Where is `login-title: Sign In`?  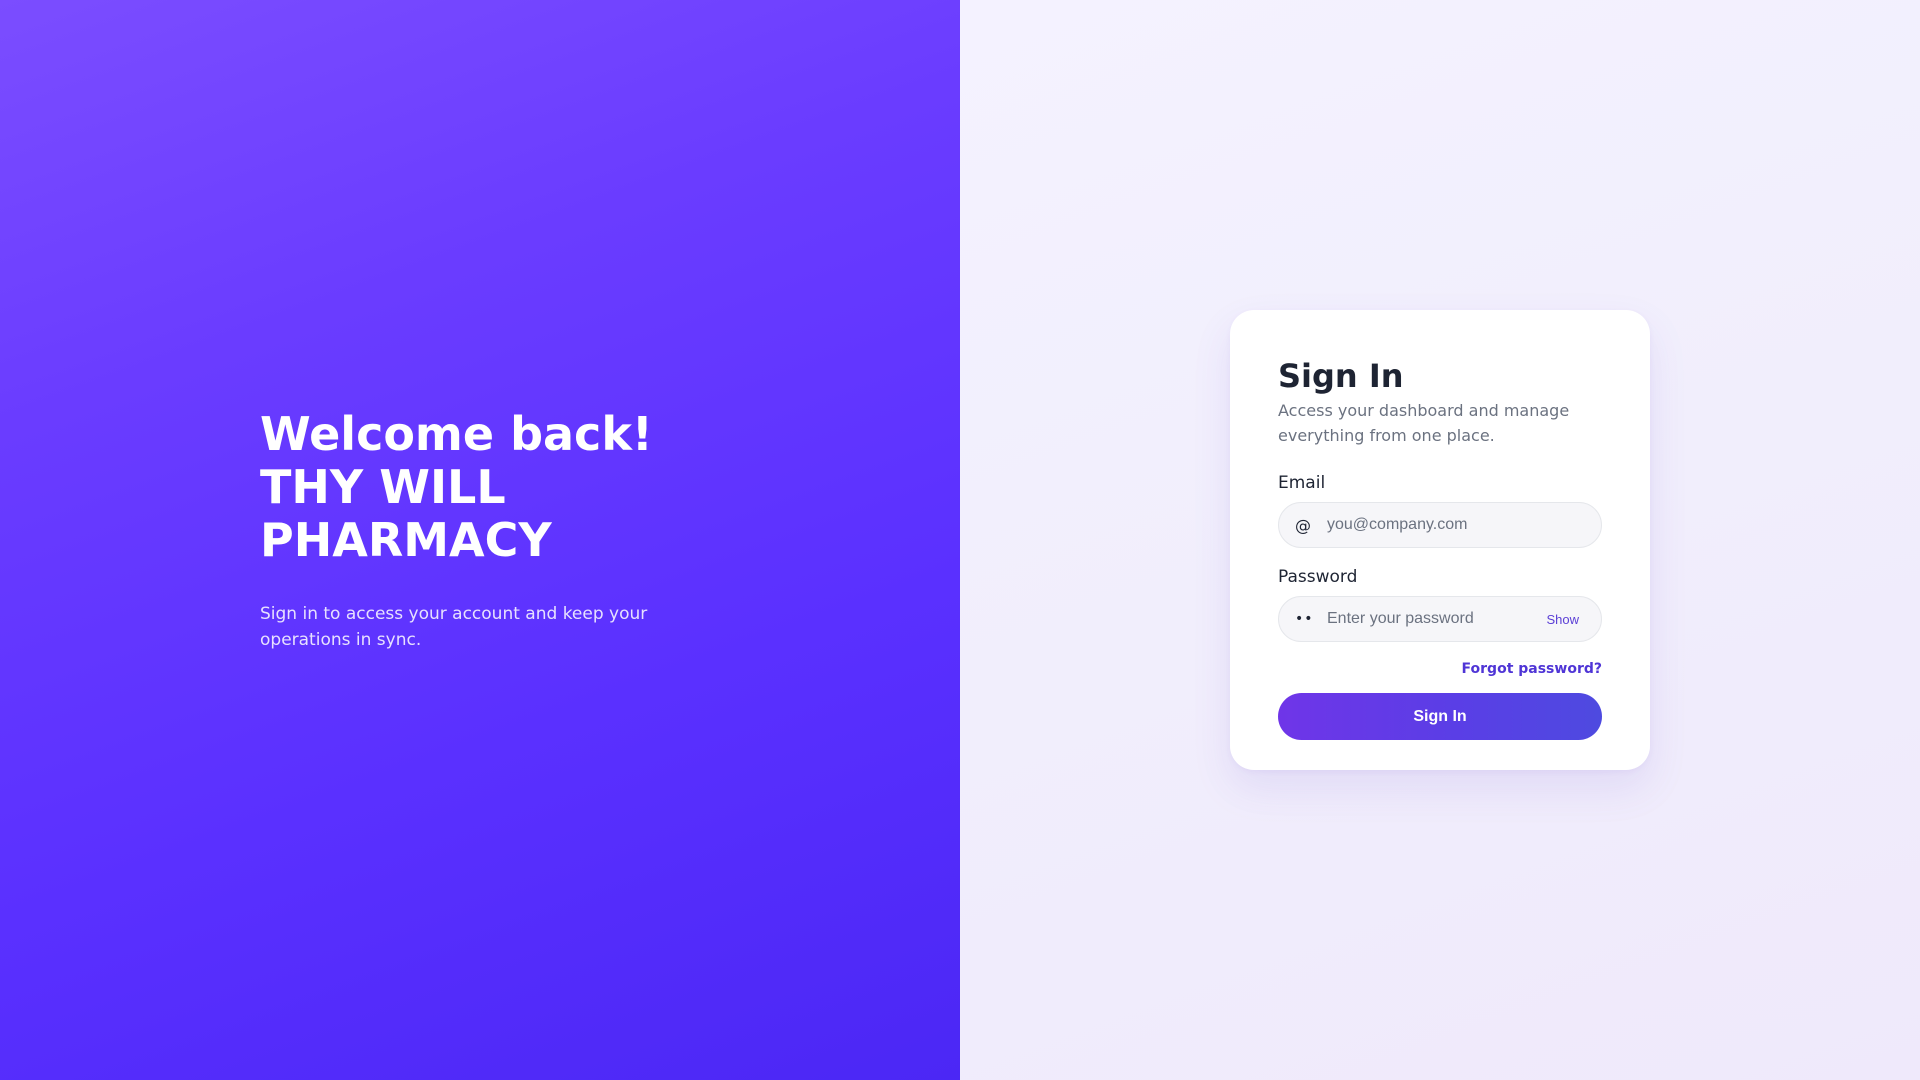 login-title: Sign In is located at coordinates (1341, 376).